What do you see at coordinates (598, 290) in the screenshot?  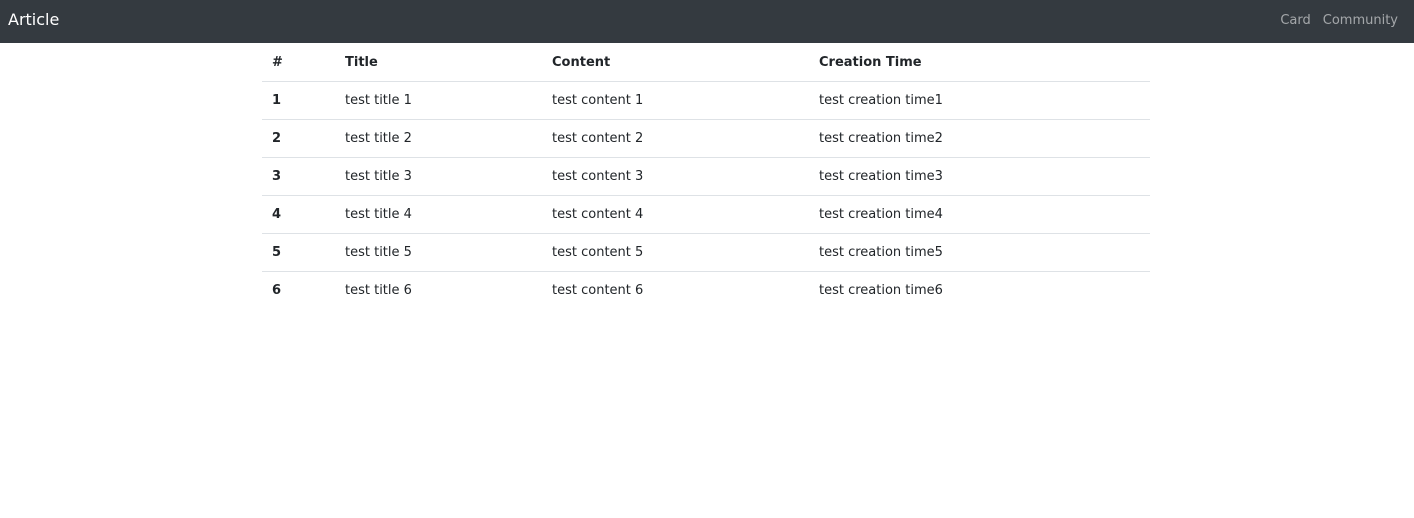 I see `row-content: test content 6` at bounding box center [598, 290].